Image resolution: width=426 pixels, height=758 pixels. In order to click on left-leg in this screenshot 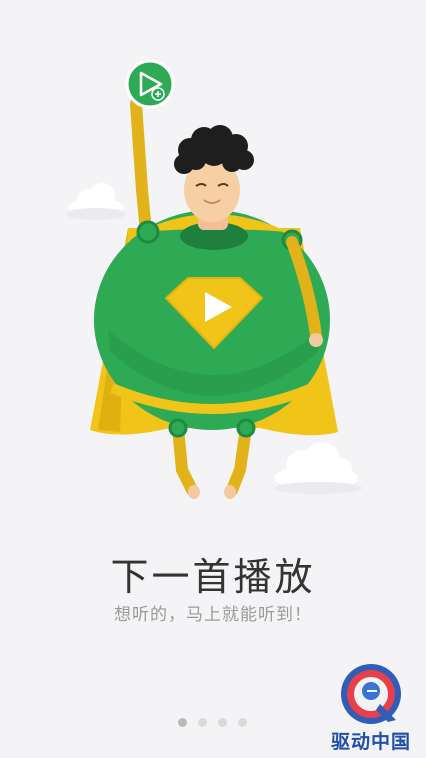, I will do `click(185, 459)`.